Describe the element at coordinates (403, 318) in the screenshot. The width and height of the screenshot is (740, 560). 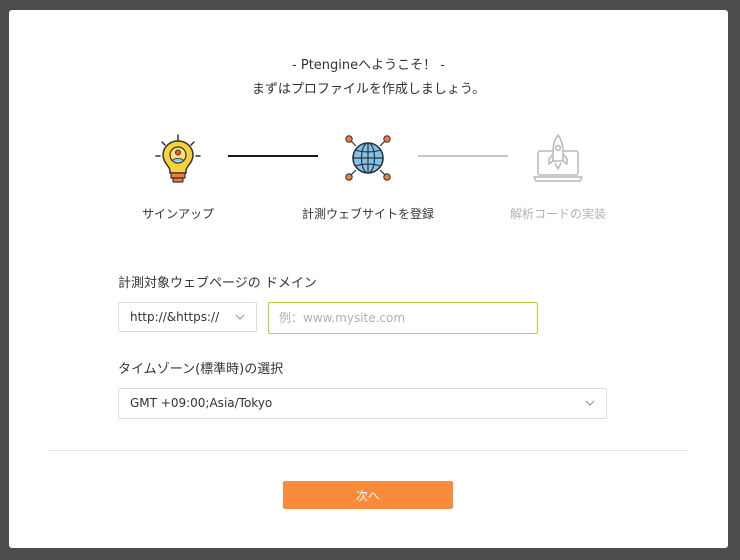
I see `domain-input` at that location.